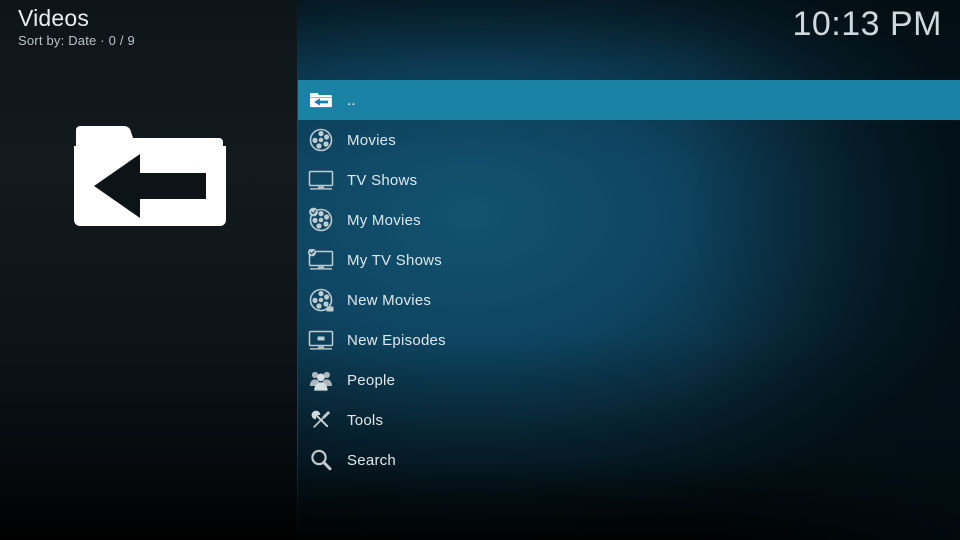 The width and height of the screenshot is (960, 540). What do you see at coordinates (321, 460) in the screenshot?
I see `search-magnifier-icon` at bounding box center [321, 460].